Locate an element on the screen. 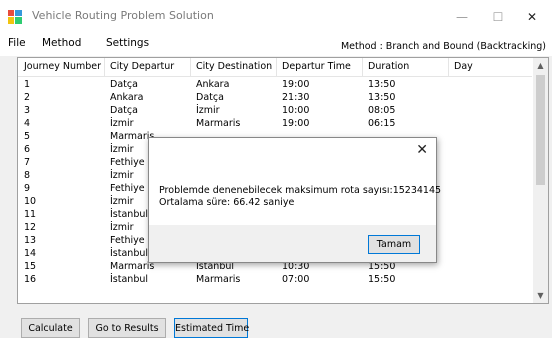 This screenshot has width=552, height=338. dialog-message-line-2: Ortalama süre: 66.42 saniye is located at coordinates (227, 202).